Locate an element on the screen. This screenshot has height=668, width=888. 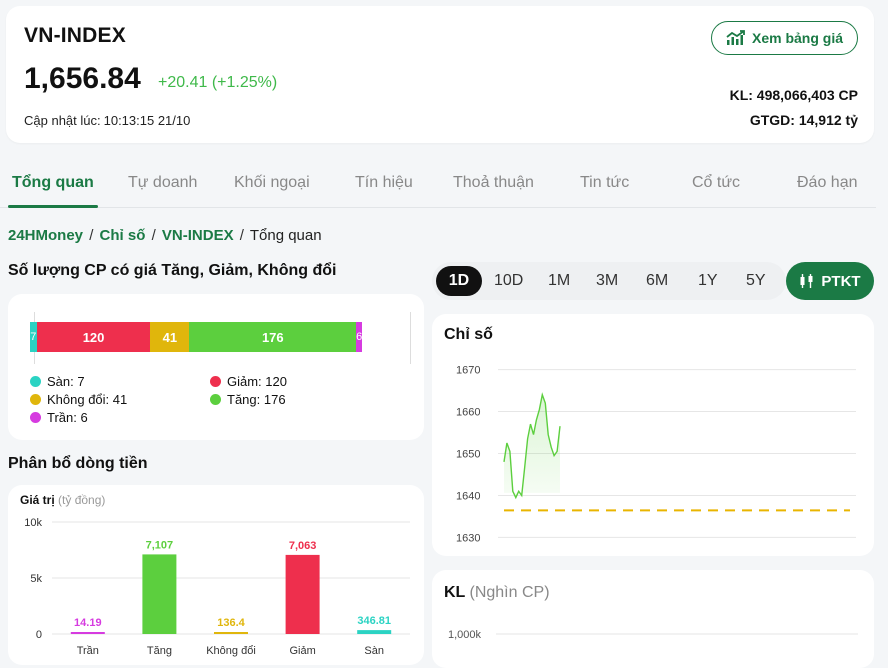
flow-category-label: Giảm is located at coordinates (302, 651).